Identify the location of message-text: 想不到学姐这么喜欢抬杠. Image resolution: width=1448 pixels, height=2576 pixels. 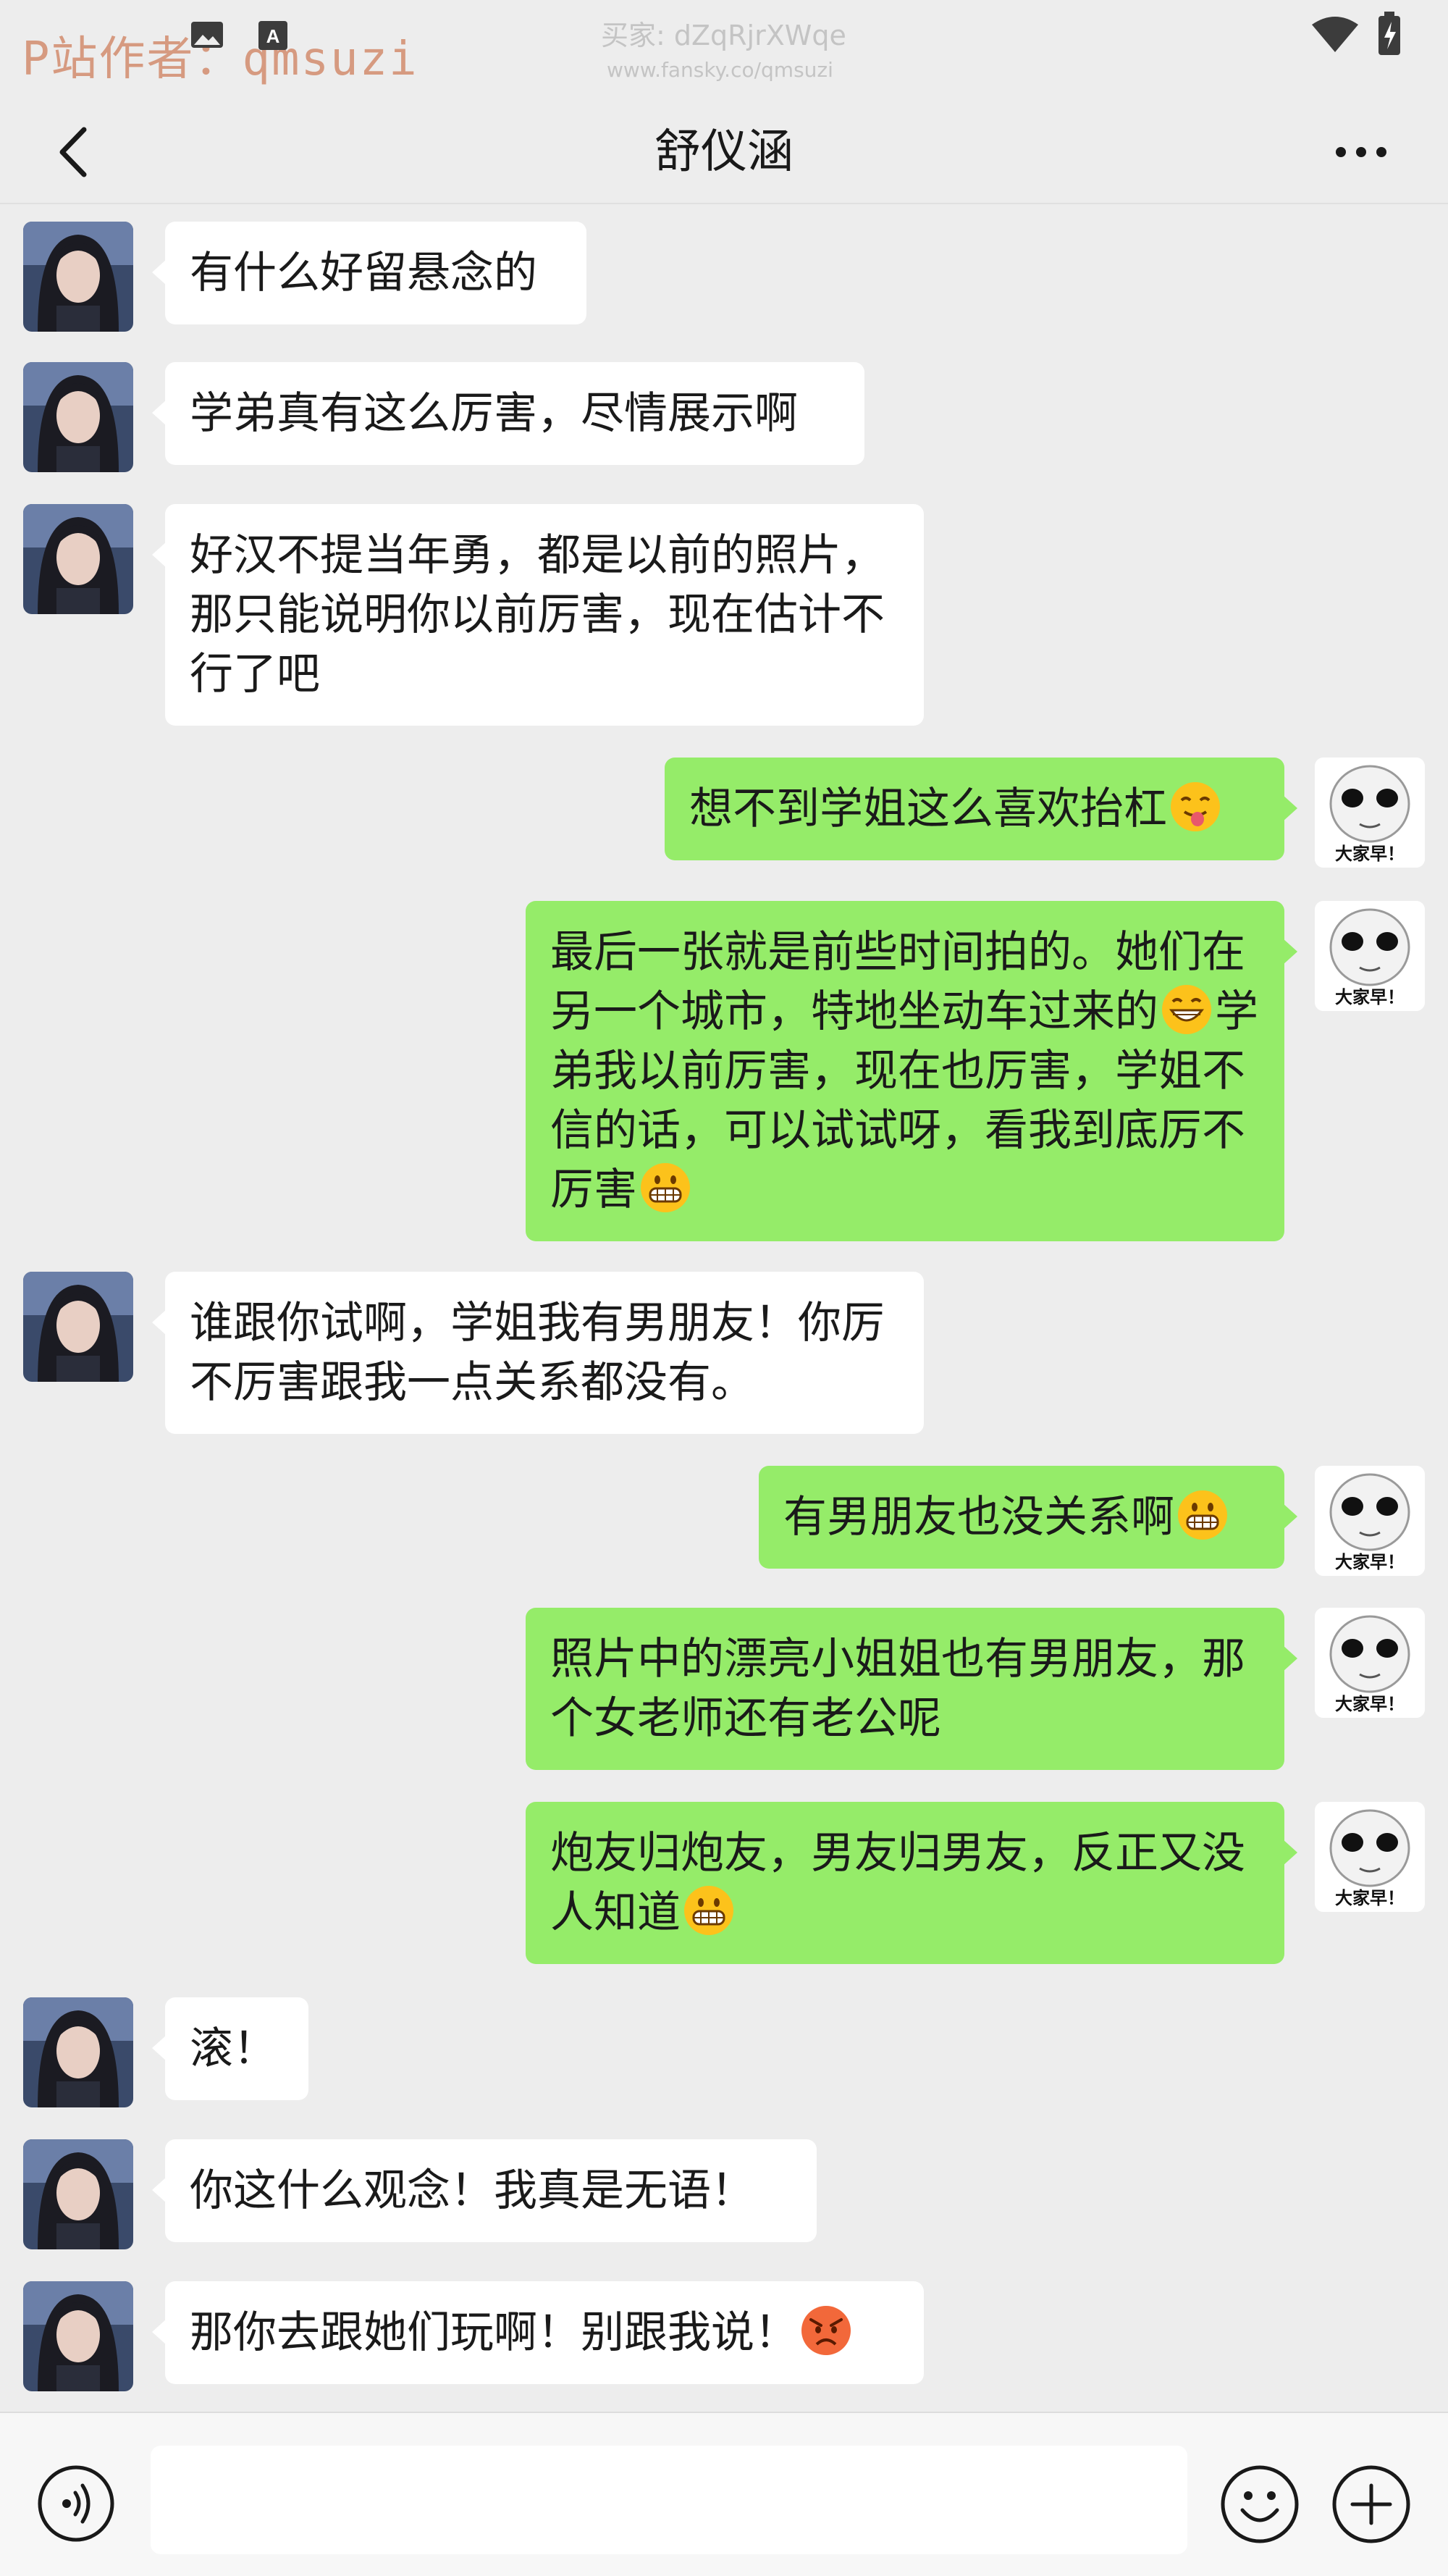
(928, 809).